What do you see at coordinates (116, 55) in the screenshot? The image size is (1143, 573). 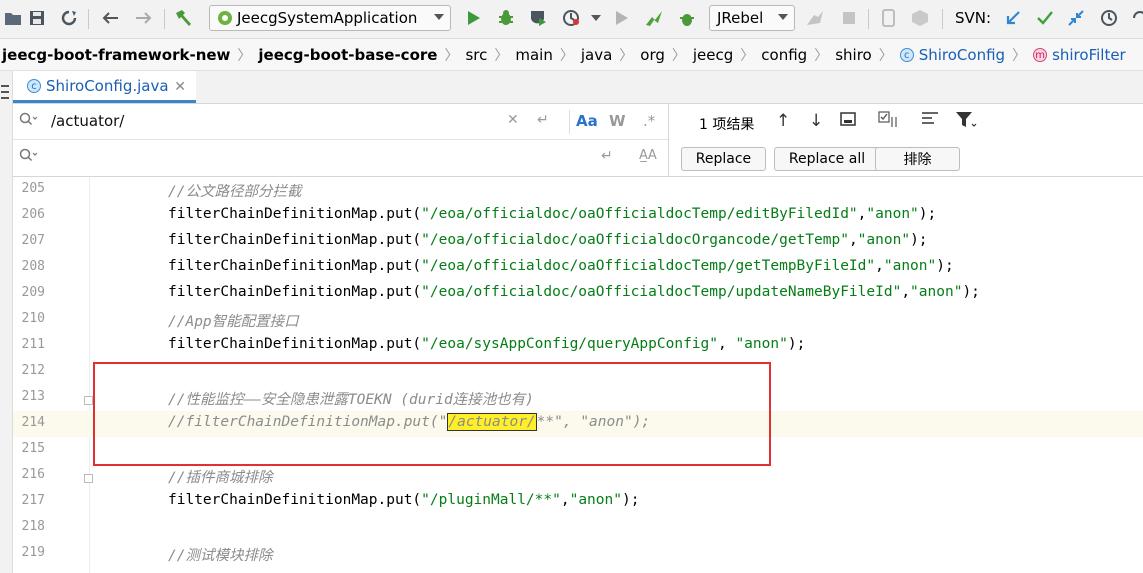 I see `breadcrumb-item: jeecg-boot-framework-new` at bounding box center [116, 55].